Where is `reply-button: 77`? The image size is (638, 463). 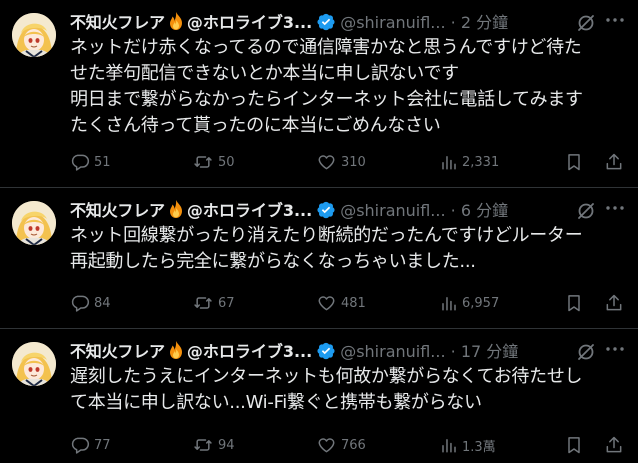 reply-button: 77 is located at coordinates (90, 445).